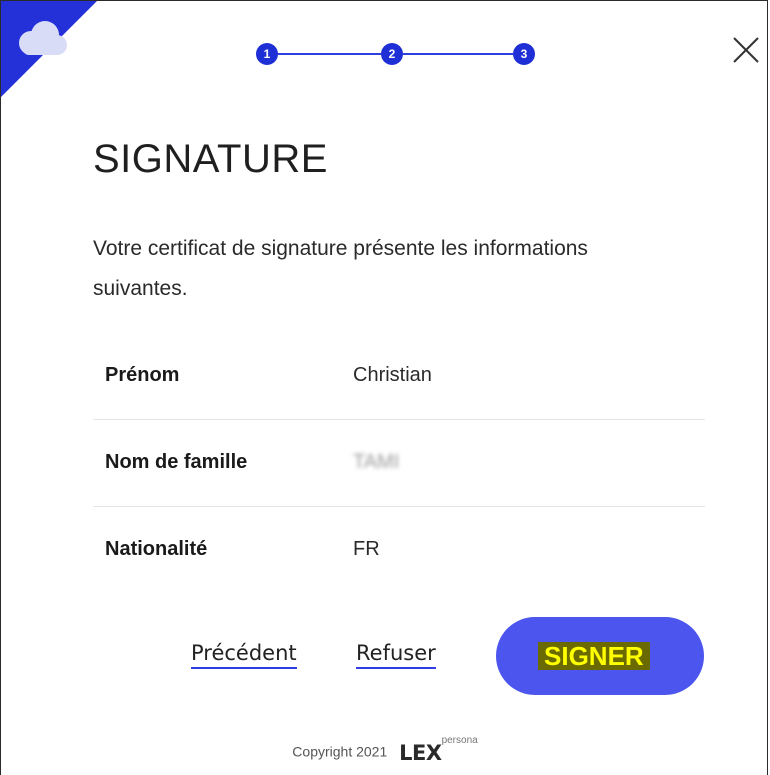  I want to click on info-row-last-name: Nom de famille TAMI, so click(399, 463).